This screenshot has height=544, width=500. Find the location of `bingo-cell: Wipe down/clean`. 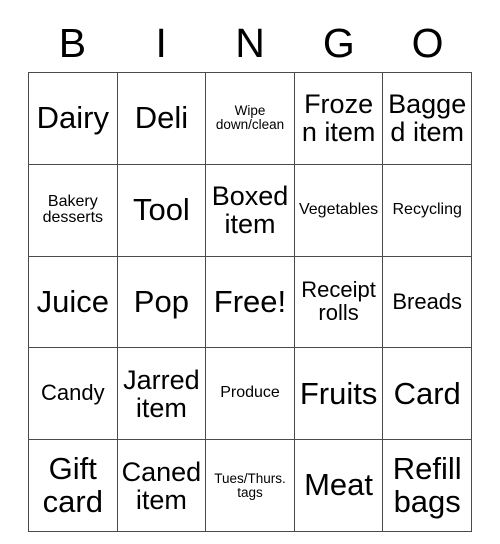

bingo-cell: Wipe down/clean is located at coordinates (250, 118).